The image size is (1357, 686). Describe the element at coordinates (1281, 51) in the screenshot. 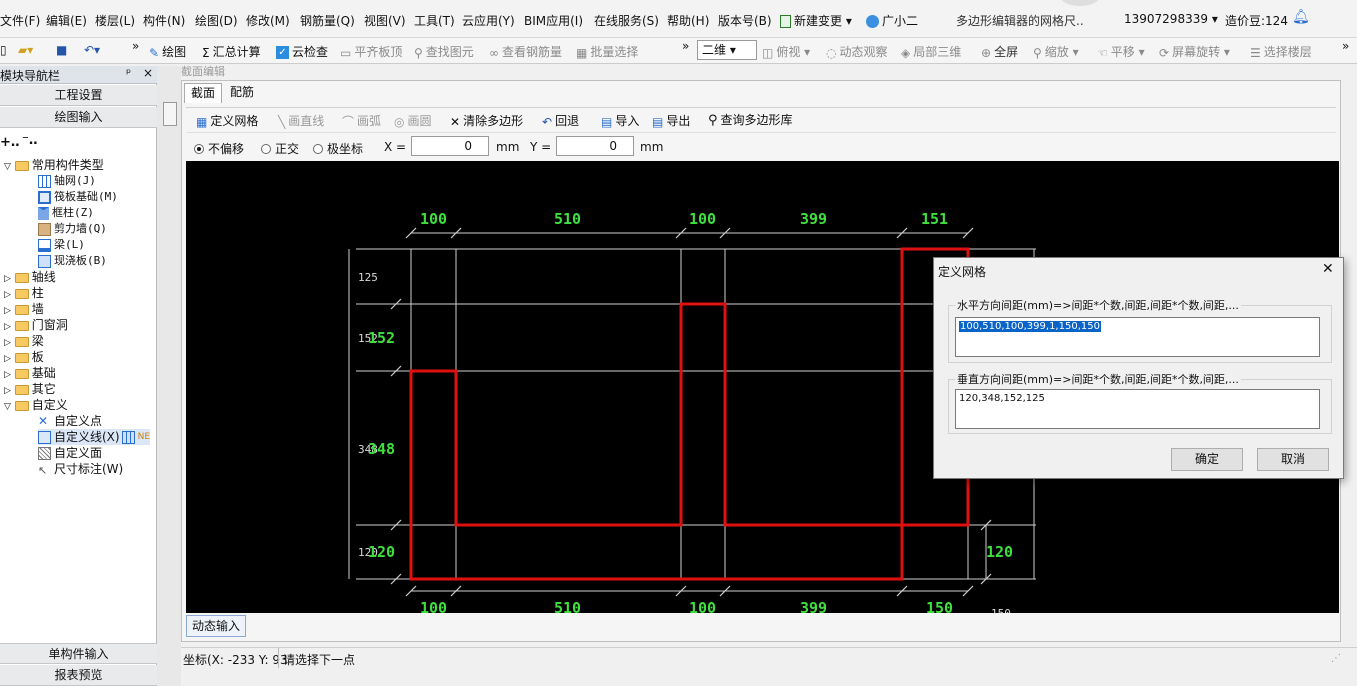

I see `select-floor-button: ☰ 选择楼层` at that location.